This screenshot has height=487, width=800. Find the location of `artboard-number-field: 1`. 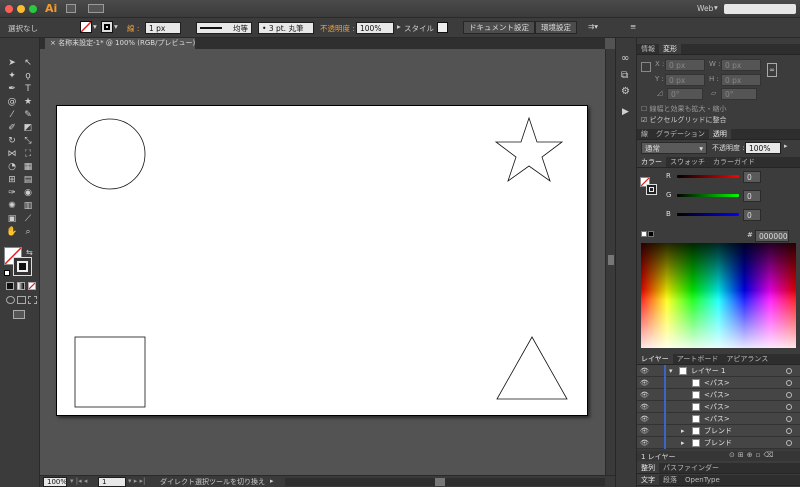

artboard-number-field: 1 is located at coordinates (112, 482).